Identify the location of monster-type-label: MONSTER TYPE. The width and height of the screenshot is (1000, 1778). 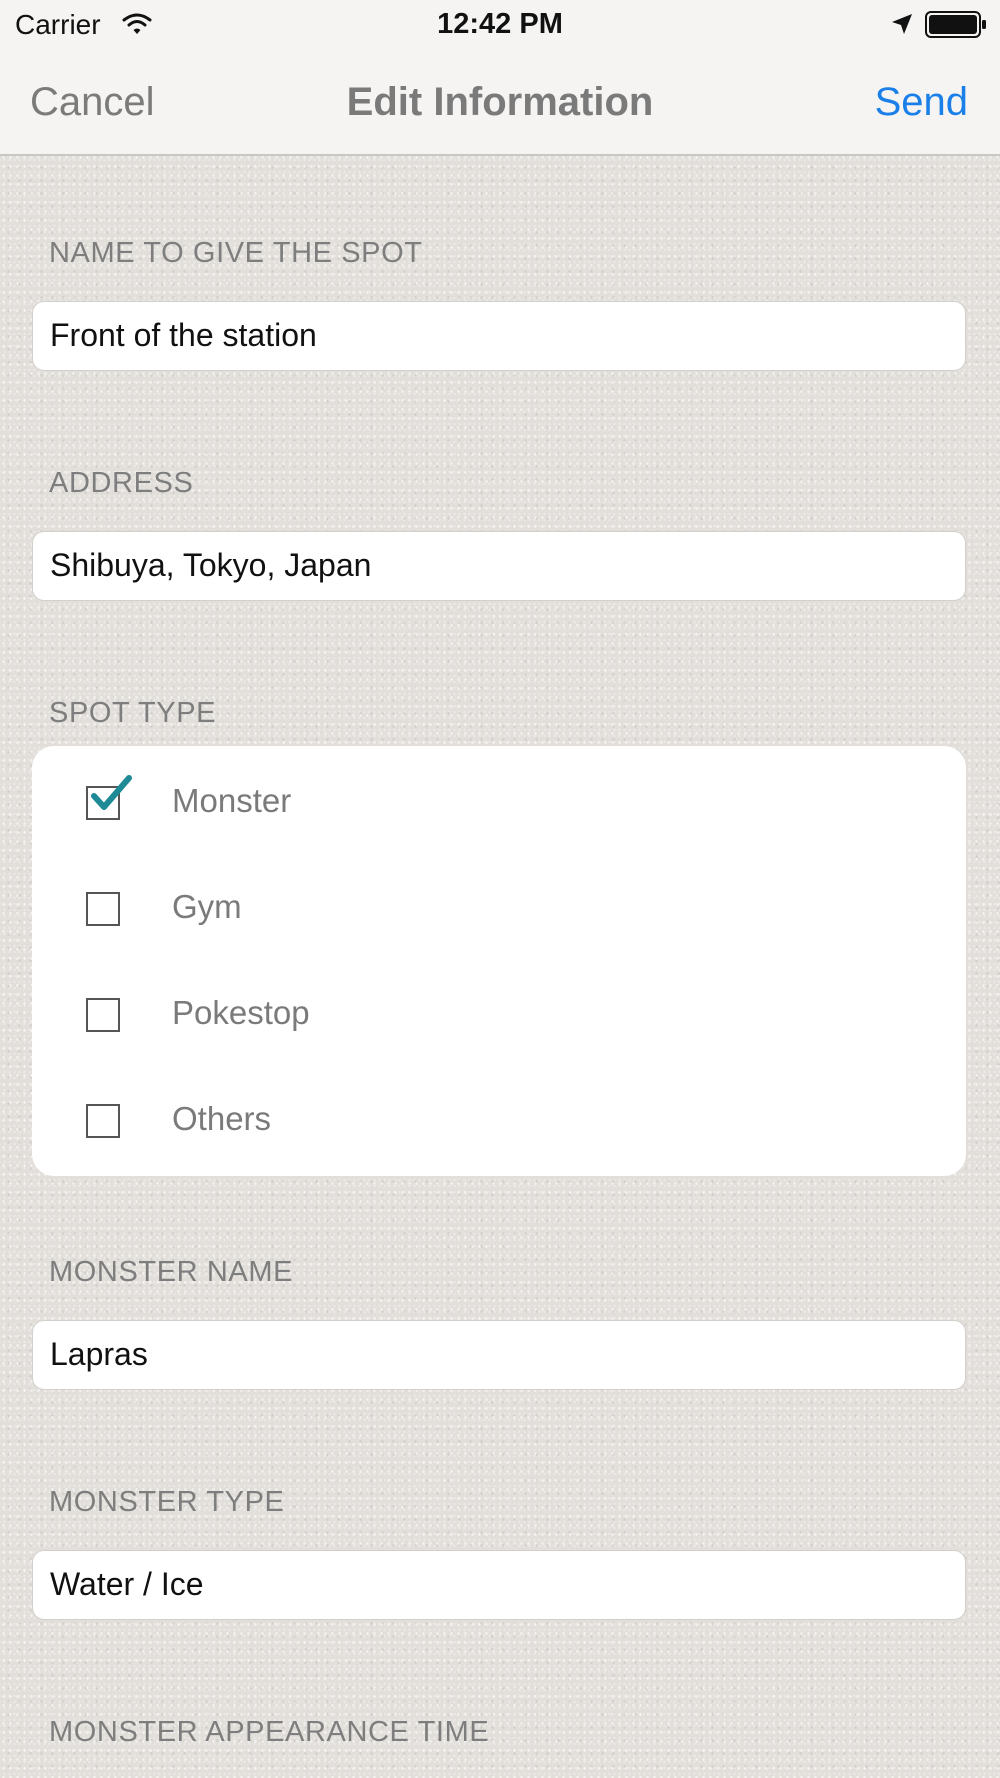
(167, 1502).